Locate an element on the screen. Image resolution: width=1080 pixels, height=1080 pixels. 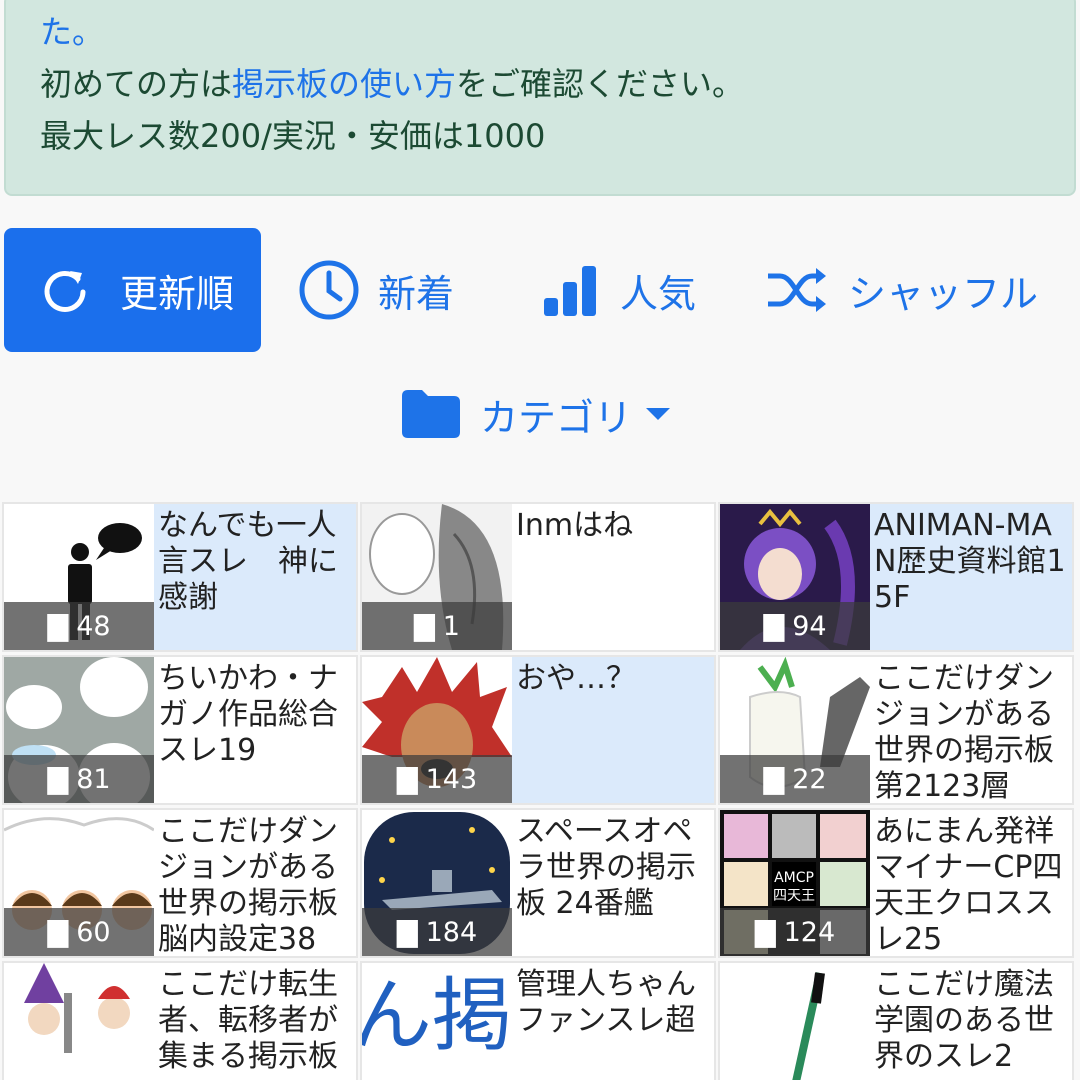
thread-title: おや…？ is located at coordinates (576, 678).